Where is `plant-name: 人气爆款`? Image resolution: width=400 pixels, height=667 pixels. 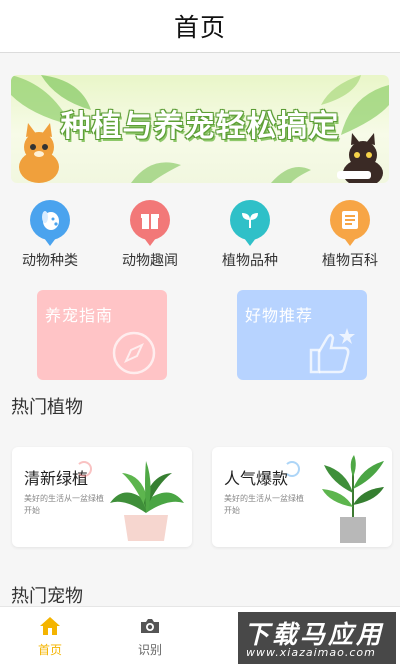
plant-name: 人气爆款 is located at coordinates (256, 478).